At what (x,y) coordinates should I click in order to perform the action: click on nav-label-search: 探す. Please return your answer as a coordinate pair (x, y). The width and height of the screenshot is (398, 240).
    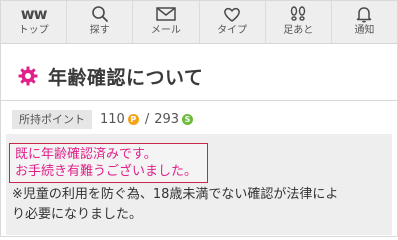
    Looking at the image, I should click on (99, 30).